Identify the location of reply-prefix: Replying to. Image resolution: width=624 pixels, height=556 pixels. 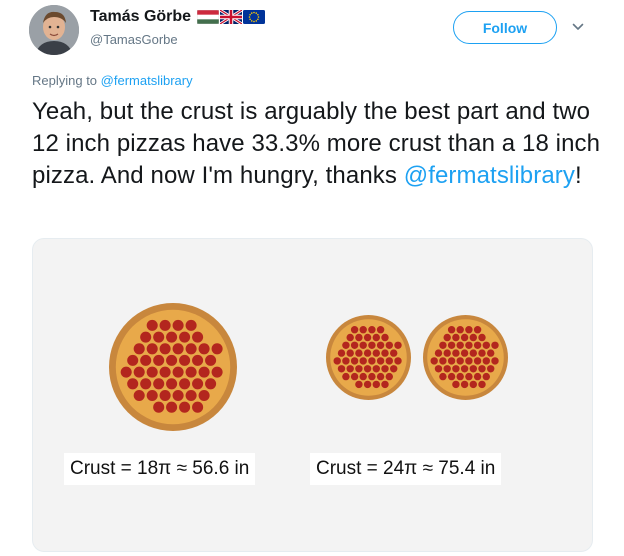
(65, 80).